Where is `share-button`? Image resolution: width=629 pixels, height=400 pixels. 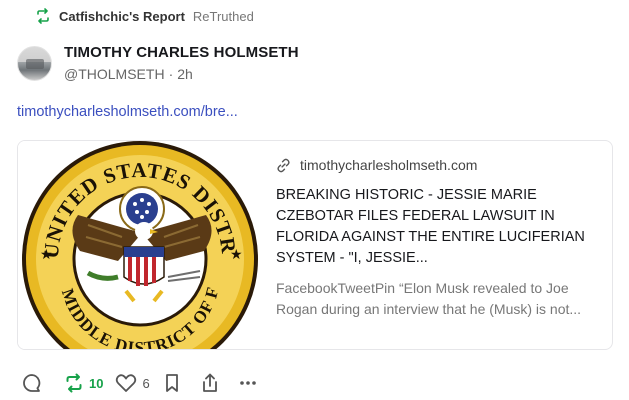 share-button is located at coordinates (210, 383).